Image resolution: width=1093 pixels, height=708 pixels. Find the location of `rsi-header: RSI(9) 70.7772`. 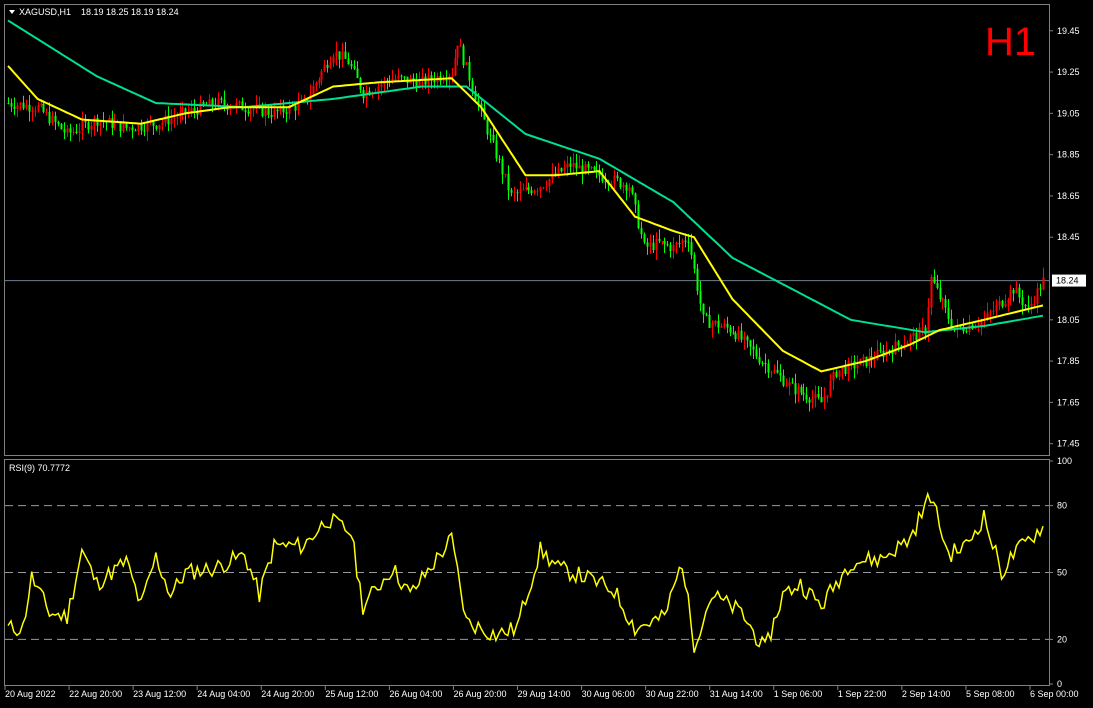

rsi-header: RSI(9) 70.7772 is located at coordinates (39, 468).